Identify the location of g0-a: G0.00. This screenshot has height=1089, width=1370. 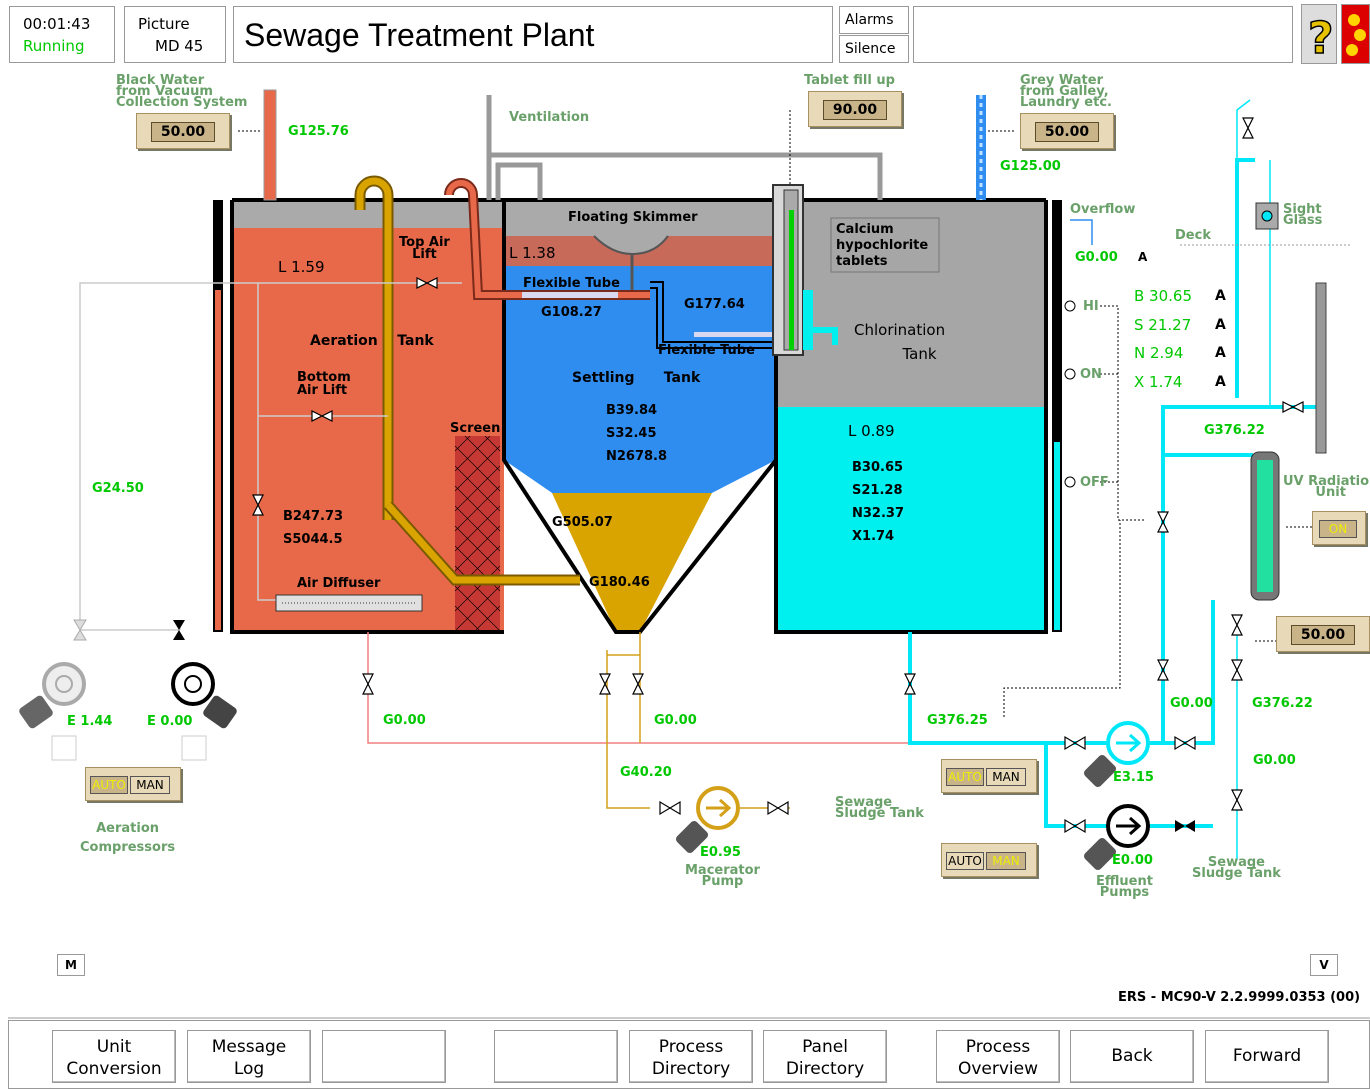
(404, 720).